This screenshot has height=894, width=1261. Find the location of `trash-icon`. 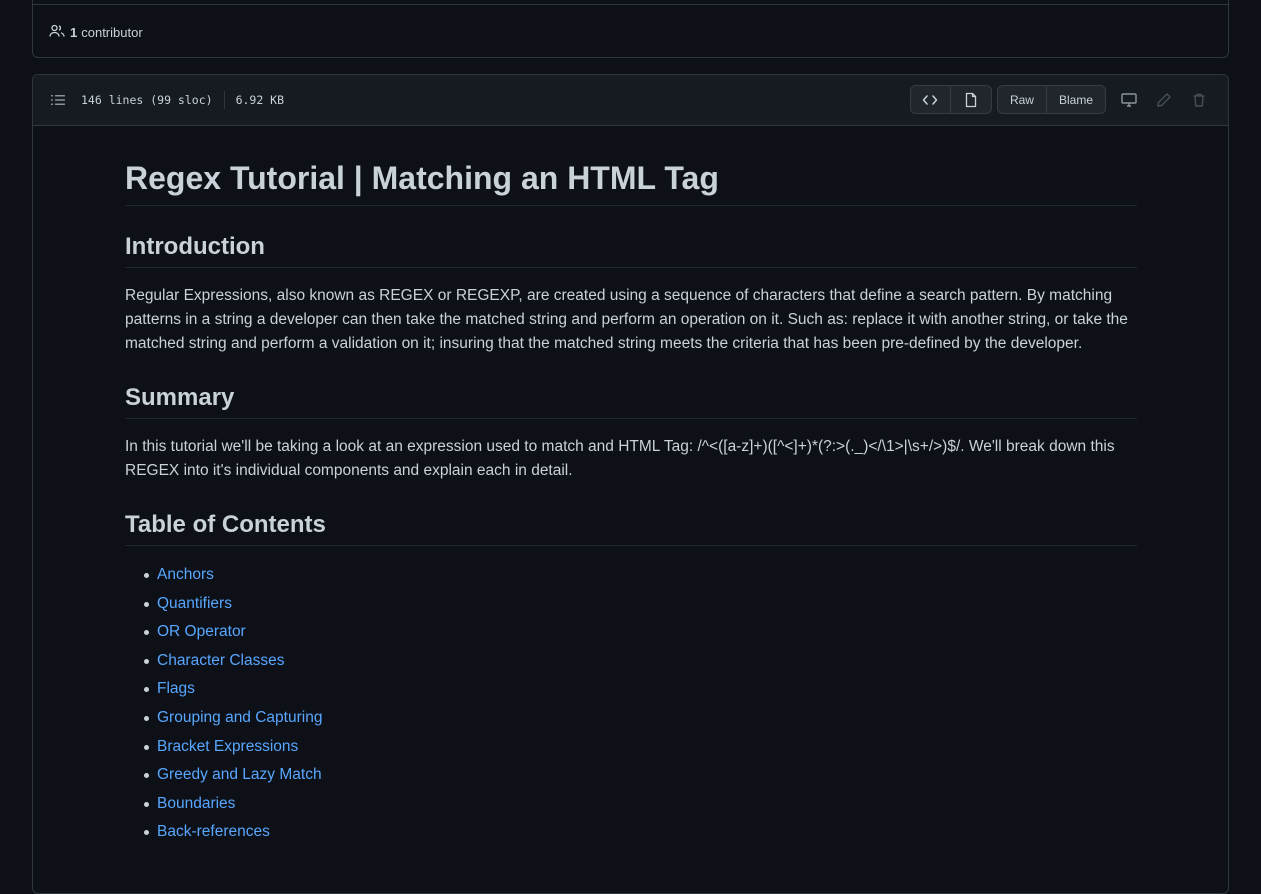

trash-icon is located at coordinates (1198, 99).